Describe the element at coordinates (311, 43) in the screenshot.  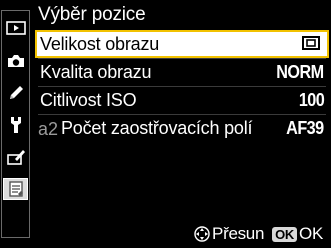
I see `image-size-icon` at that location.